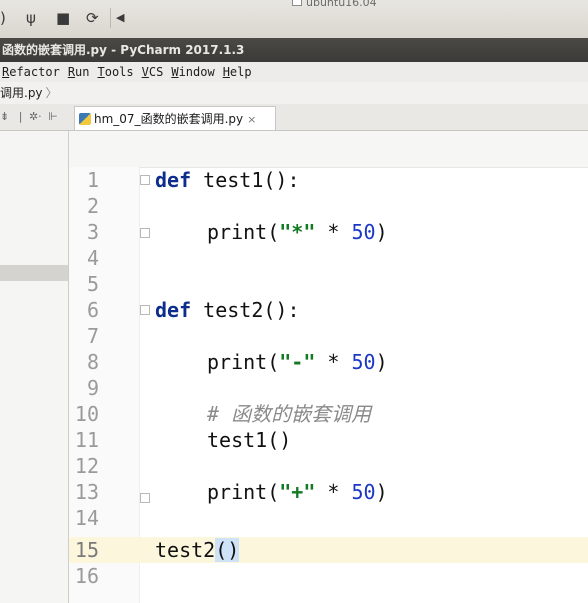  I want to click on code-text: print("*" * 50), so click(297, 232).